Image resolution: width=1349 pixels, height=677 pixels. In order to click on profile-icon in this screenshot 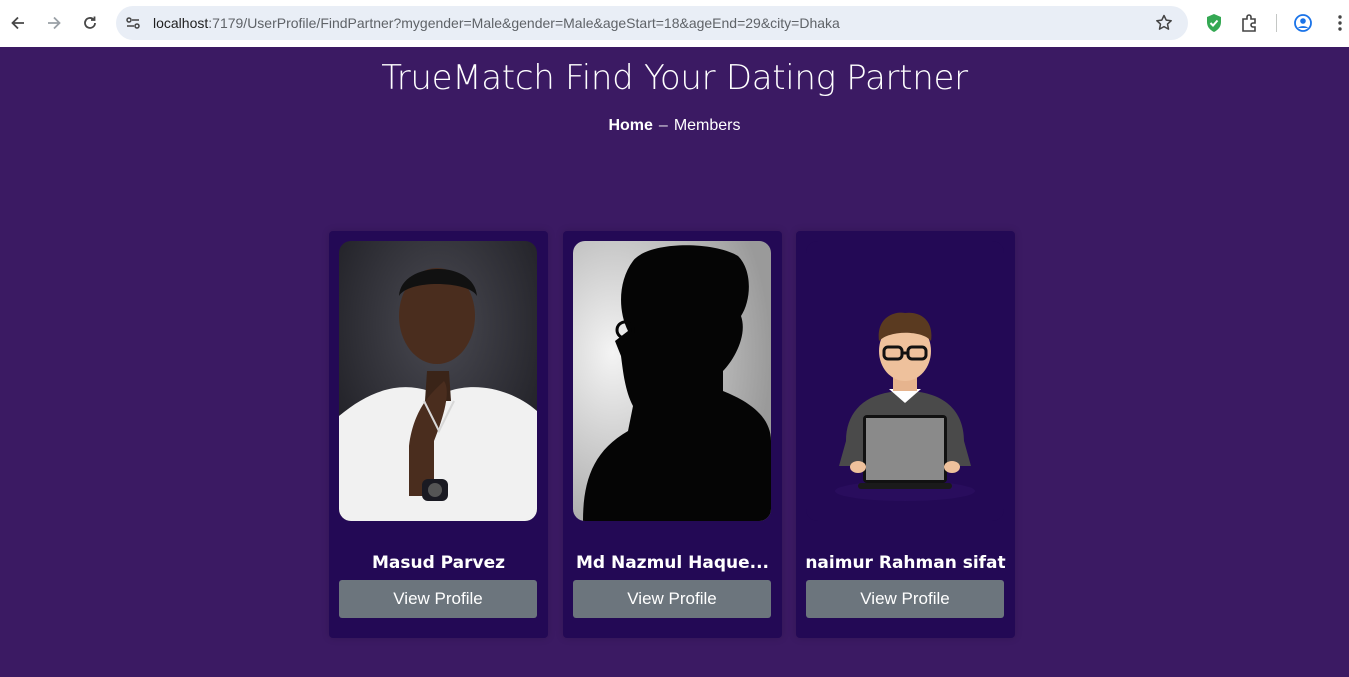, I will do `click(1303, 23)`.